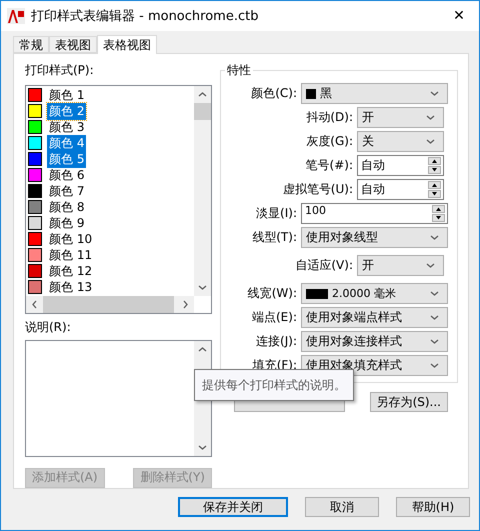 The image size is (480, 531). Describe the element at coordinates (66, 223) in the screenshot. I see `list-item: 颜色 9` at that location.